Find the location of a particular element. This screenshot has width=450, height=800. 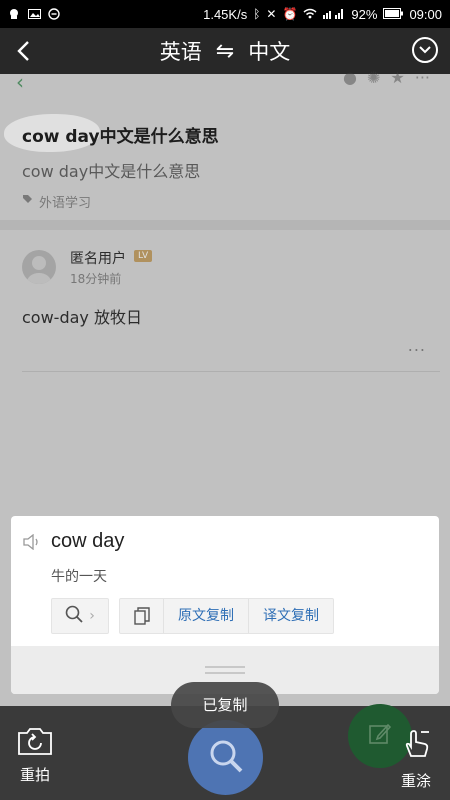

speaker-icon is located at coordinates (32, 542).